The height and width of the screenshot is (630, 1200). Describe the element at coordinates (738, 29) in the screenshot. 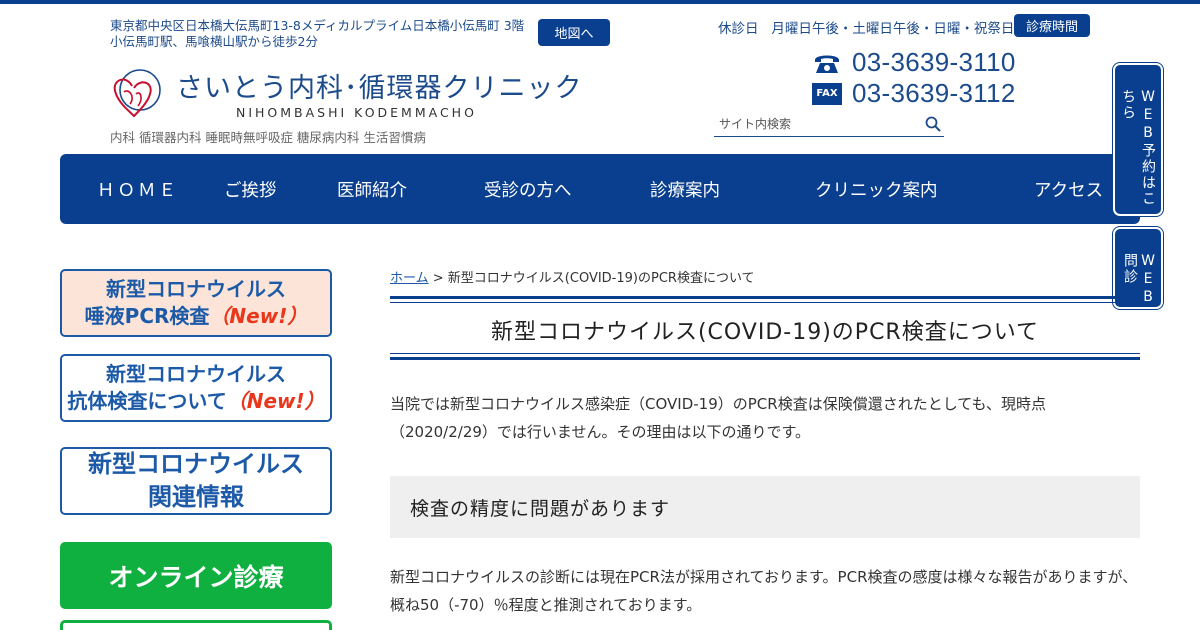

I see `closed-label: 休診日` at that location.